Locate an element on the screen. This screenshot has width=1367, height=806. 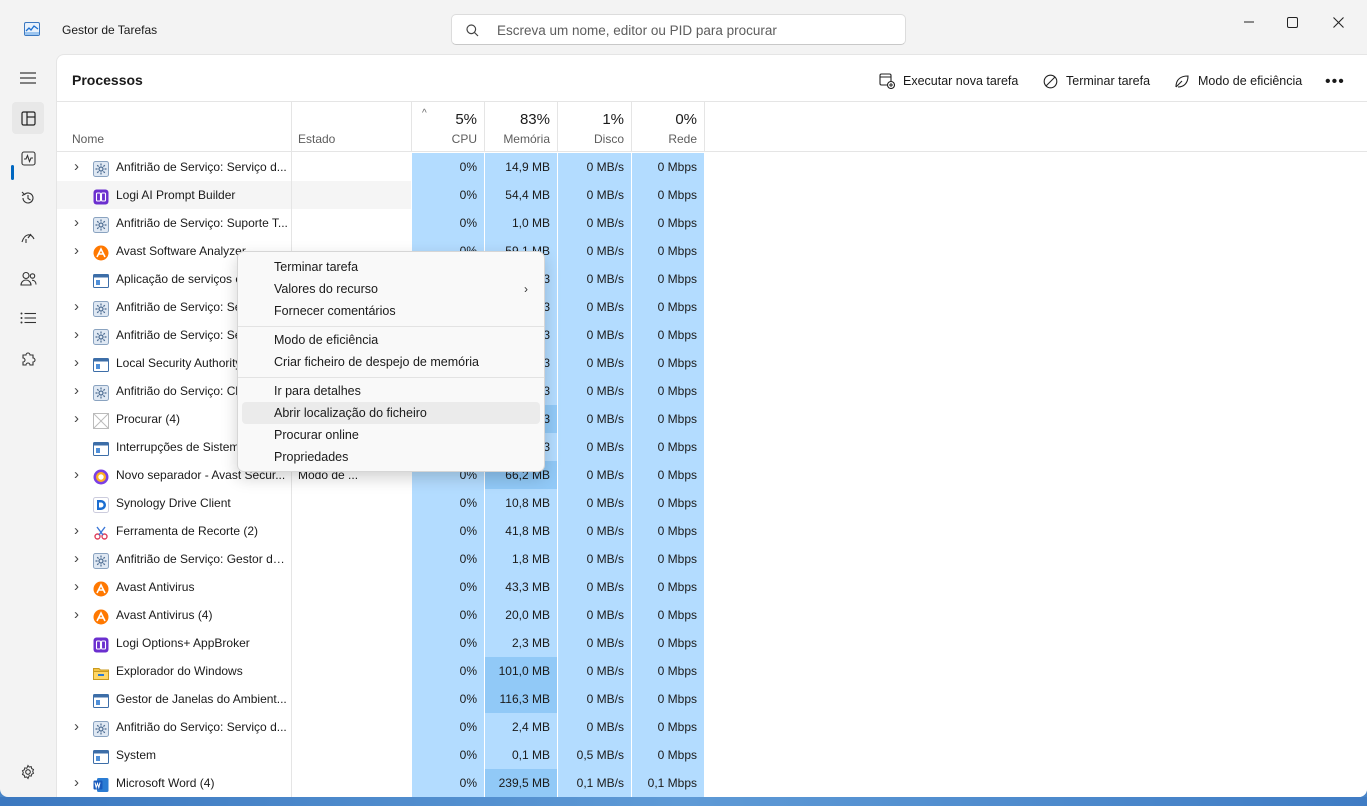
nav-app-history is located at coordinates (28, 198).